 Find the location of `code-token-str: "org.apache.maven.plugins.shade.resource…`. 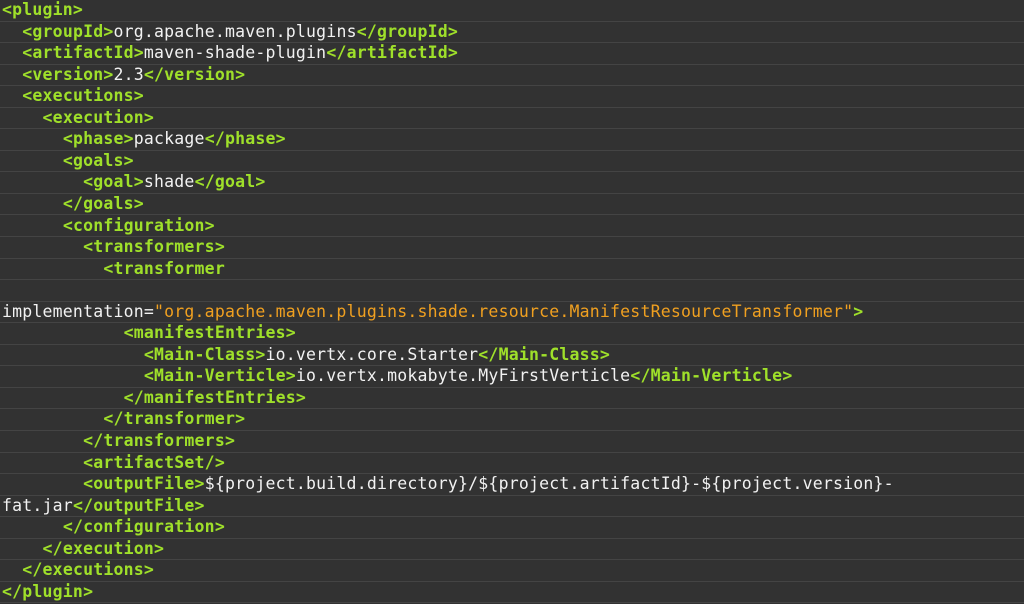

code-token-str: "org.apache.maven.plugins.shade.resource… is located at coordinates (504, 311).